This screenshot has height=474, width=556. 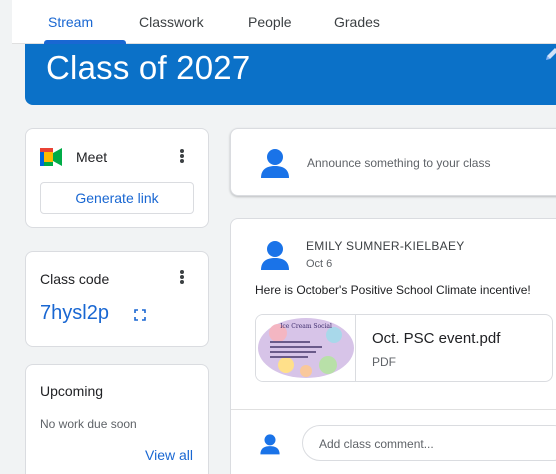 What do you see at coordinates (357, 22) in the screenshot?
I see `tab-grades: Grades` at bounding box center [357, 22].